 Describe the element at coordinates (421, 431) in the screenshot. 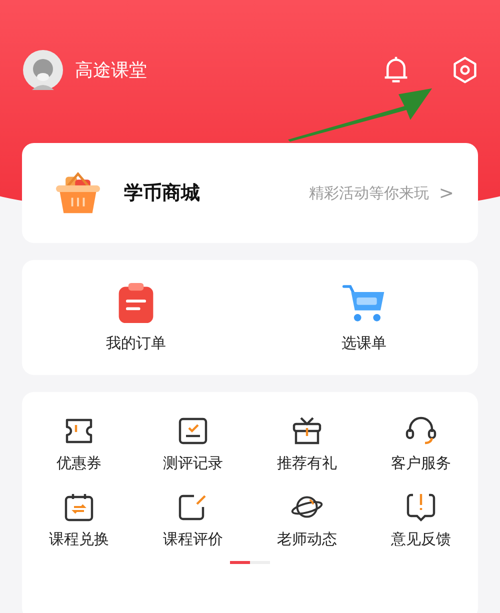

I see `headset-icon` at that location.